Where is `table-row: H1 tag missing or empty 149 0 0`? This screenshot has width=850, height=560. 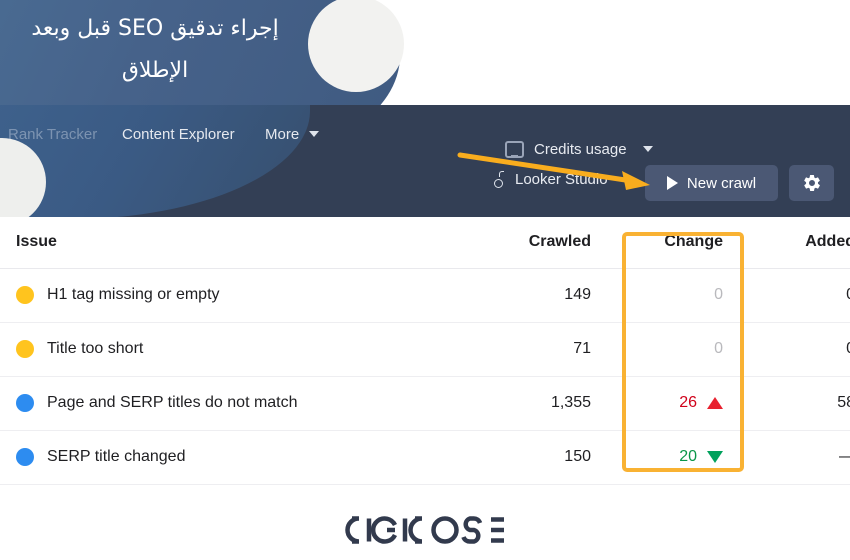
table-row: H1 tag missing or empty 149 0 0 is located at coordinates (425, 295).